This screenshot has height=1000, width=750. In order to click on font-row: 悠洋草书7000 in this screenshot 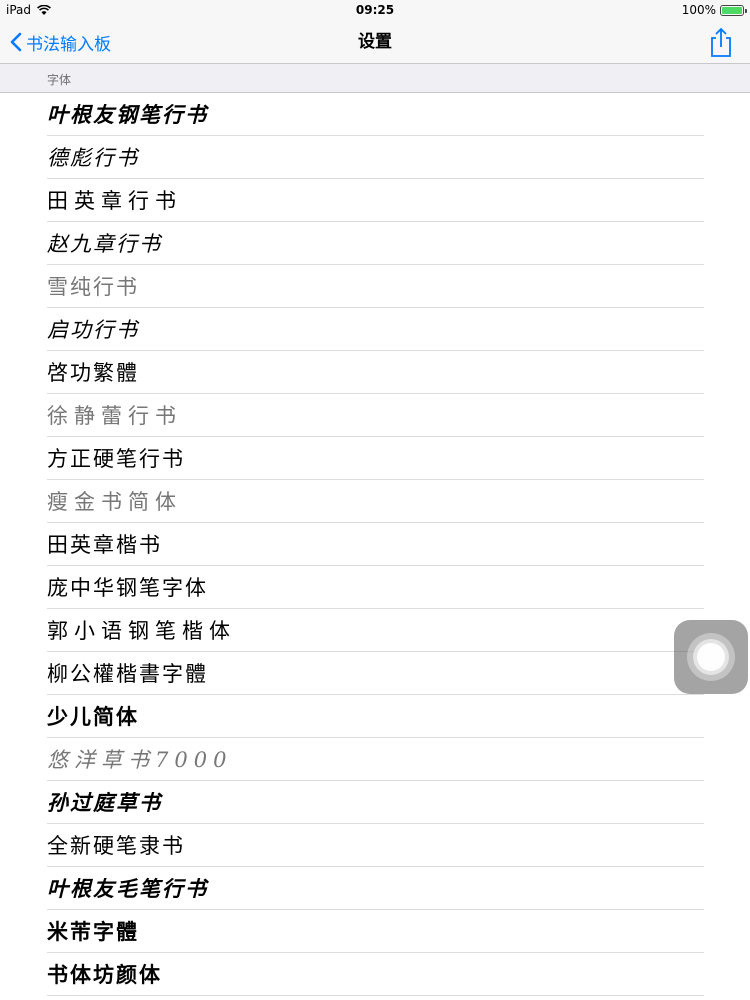, I will do `click(375, 759)`.